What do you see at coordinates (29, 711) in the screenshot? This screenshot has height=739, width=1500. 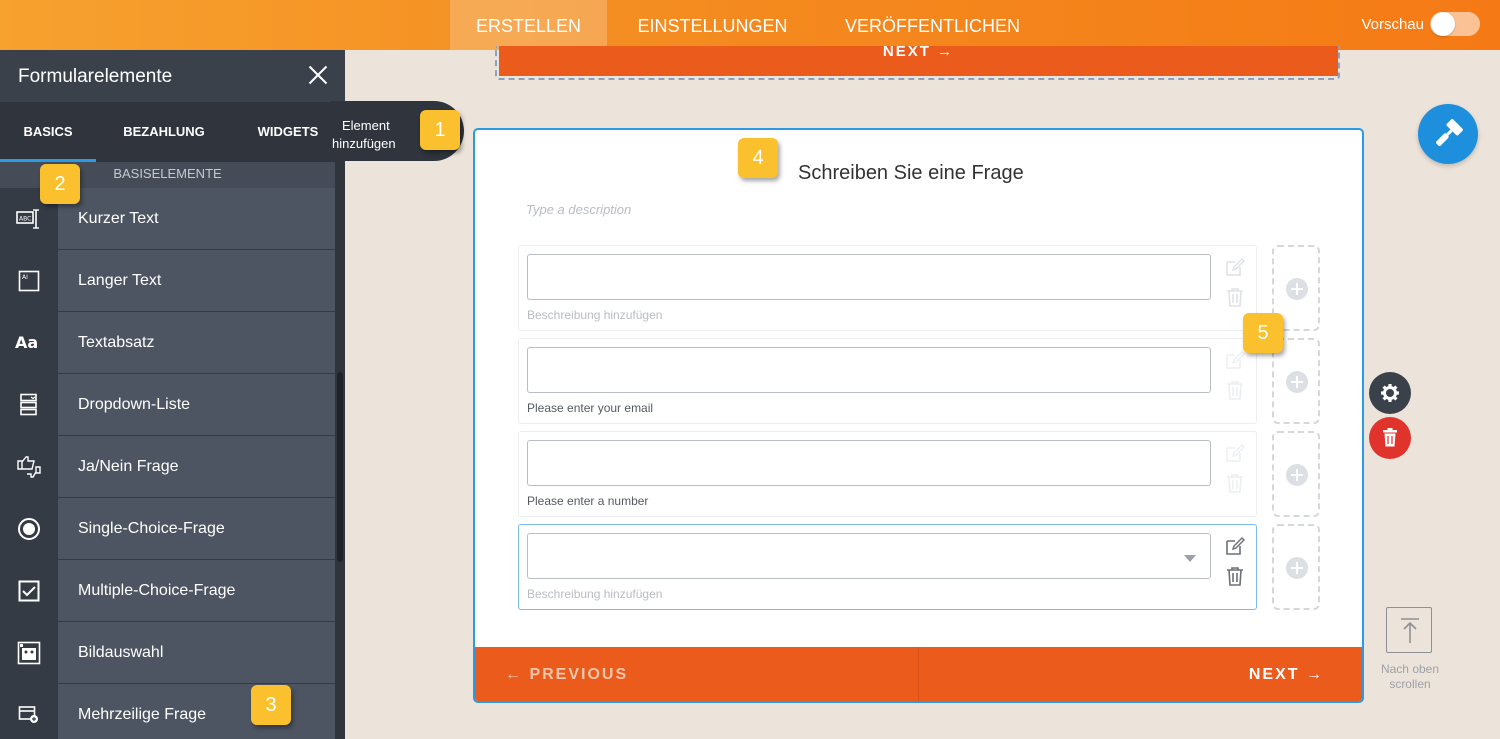 I see `multi-line-icon` at bounding box center [29, 711].